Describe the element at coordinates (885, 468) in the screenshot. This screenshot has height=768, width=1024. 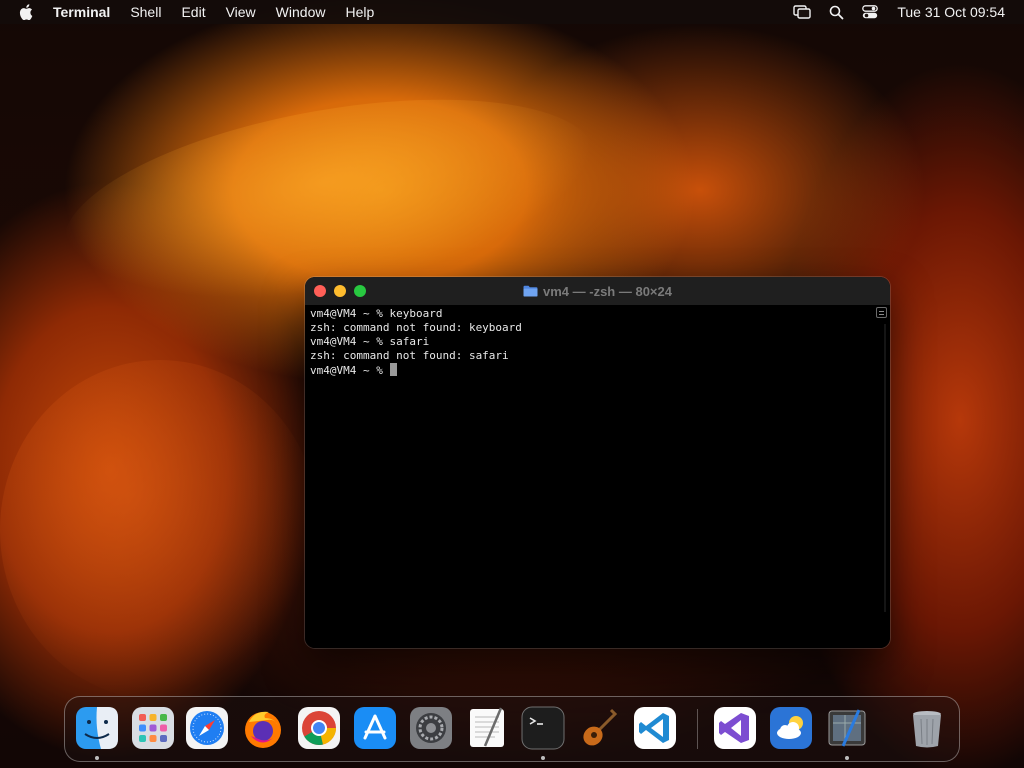
I see `scrollbar` at that location.